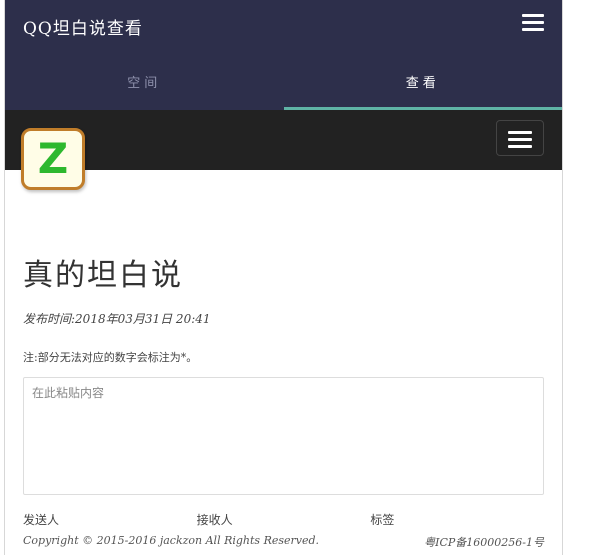 The height and width of the screenshot is (555, 591). What do you see at coordinates (41, 520) in the screenshot?
I see `sender-label: 发送人` at bounding box center [41, 520].